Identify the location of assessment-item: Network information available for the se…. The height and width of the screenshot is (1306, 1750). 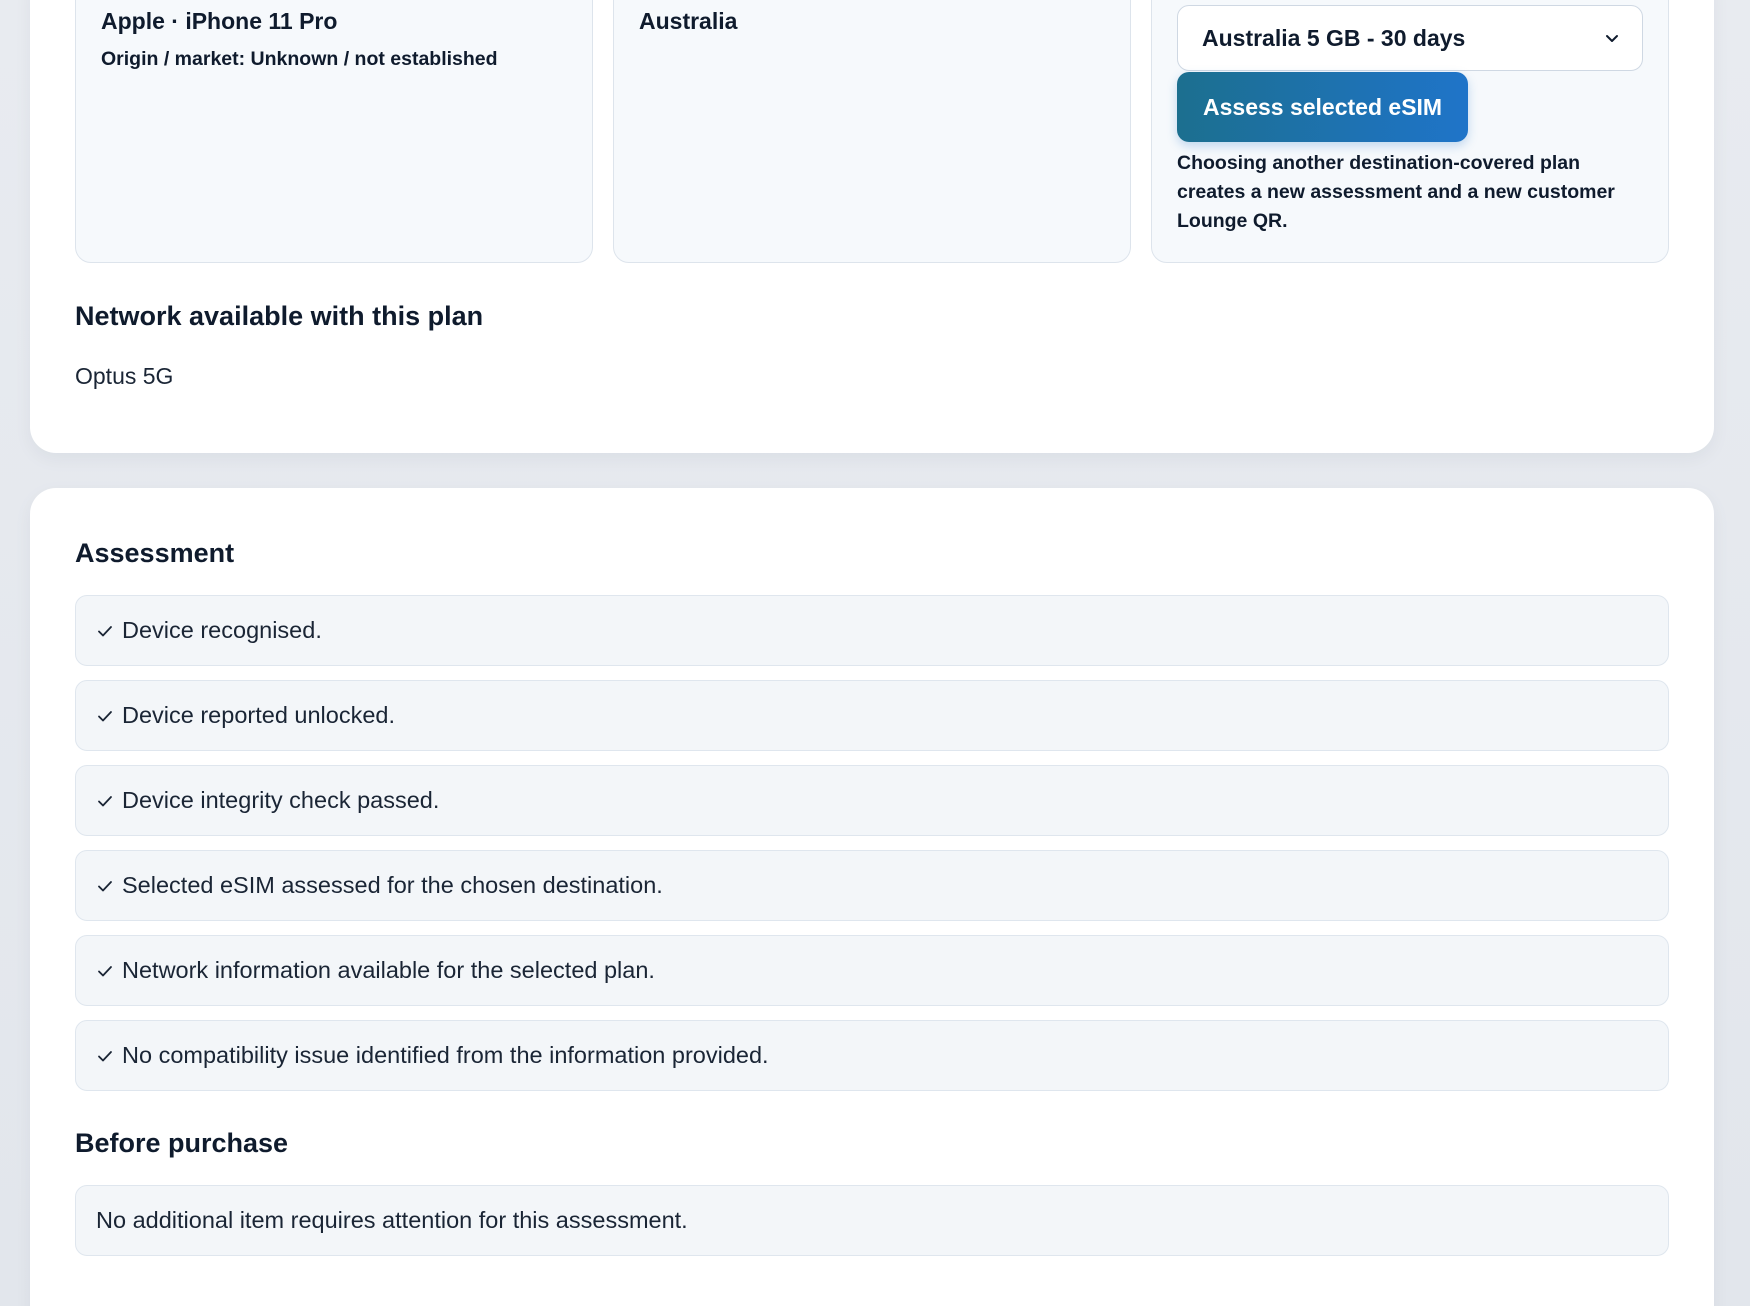
(872, 970).